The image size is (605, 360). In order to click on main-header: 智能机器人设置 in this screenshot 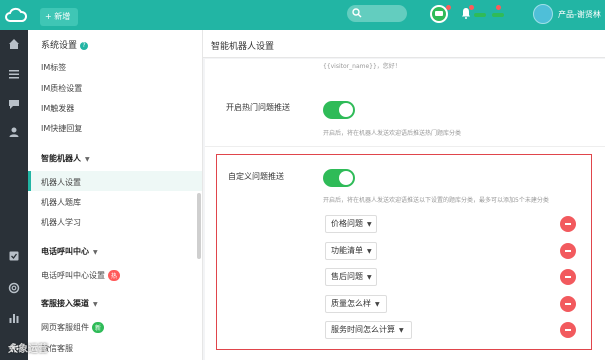, I will do `click(404, 44)`.